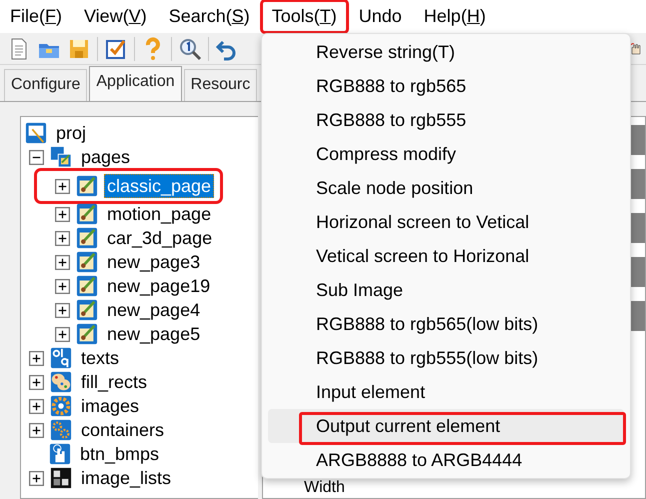  Describe the element at coordinates (154, 310) in the screenshot. I see `tree-item: new_page4` at that location.